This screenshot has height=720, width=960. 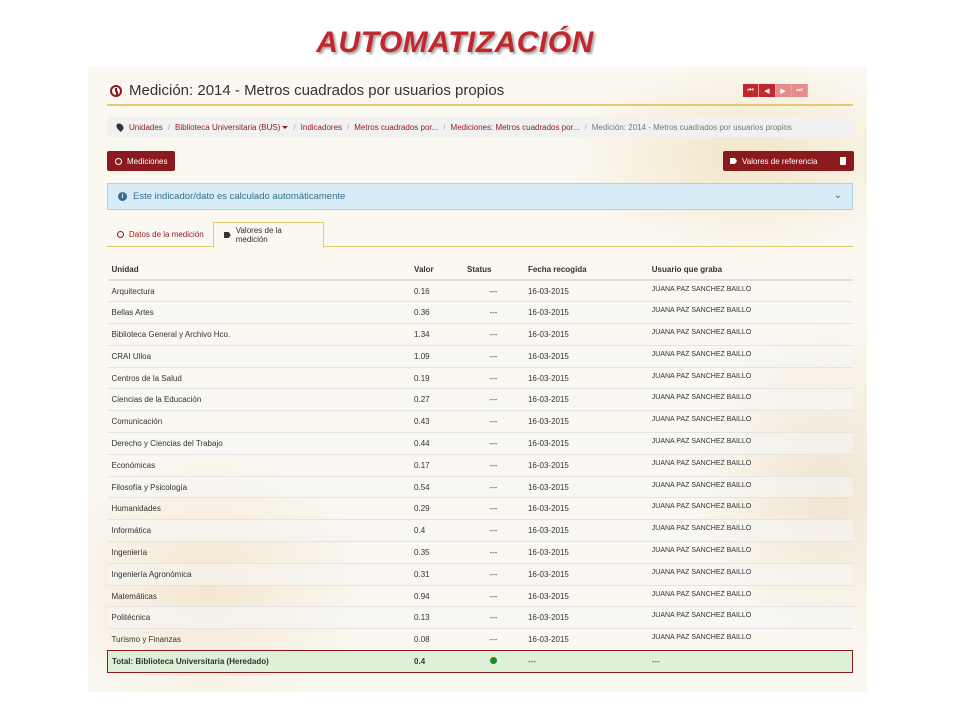 What do you see at coordinates (259, 595) in the screenshot?
I see `cell-unidad: Matemáticas` at bounding box center [259, 595].